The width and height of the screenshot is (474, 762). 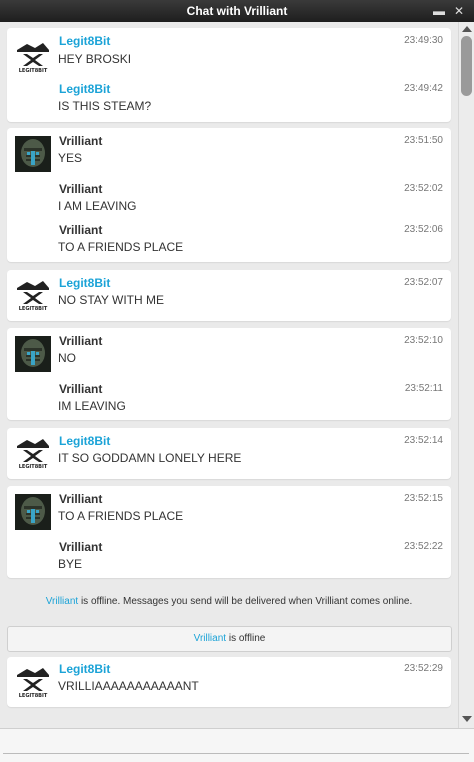 What do you see at coordinates (467, 29) in the screenshot?
I see `scroll-up-icon` at bounding box center [467, 29].